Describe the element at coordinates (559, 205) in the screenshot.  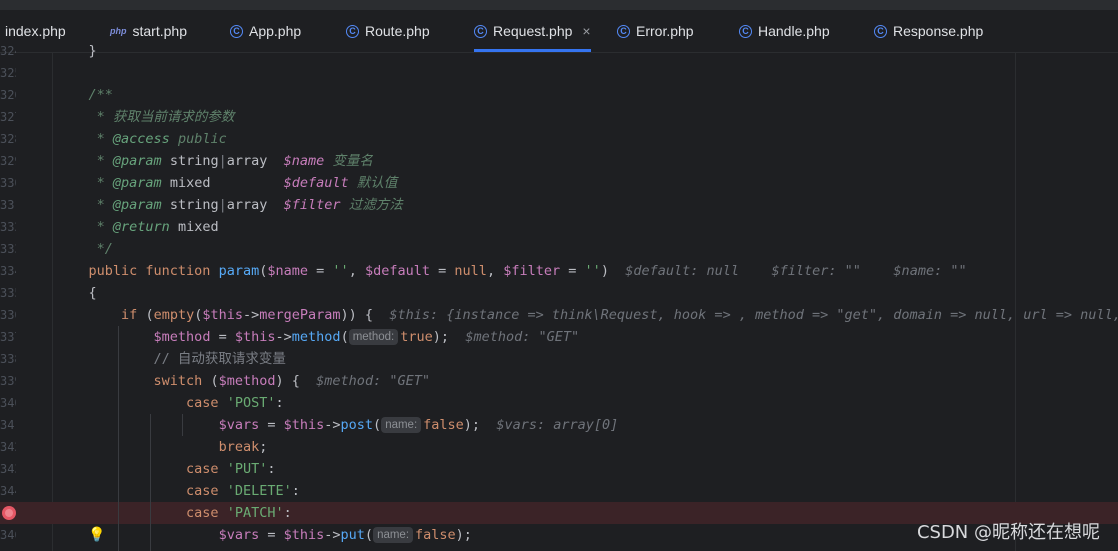
I see `code-line: 331 * @param string|array $filter 过滤方法` at that location.